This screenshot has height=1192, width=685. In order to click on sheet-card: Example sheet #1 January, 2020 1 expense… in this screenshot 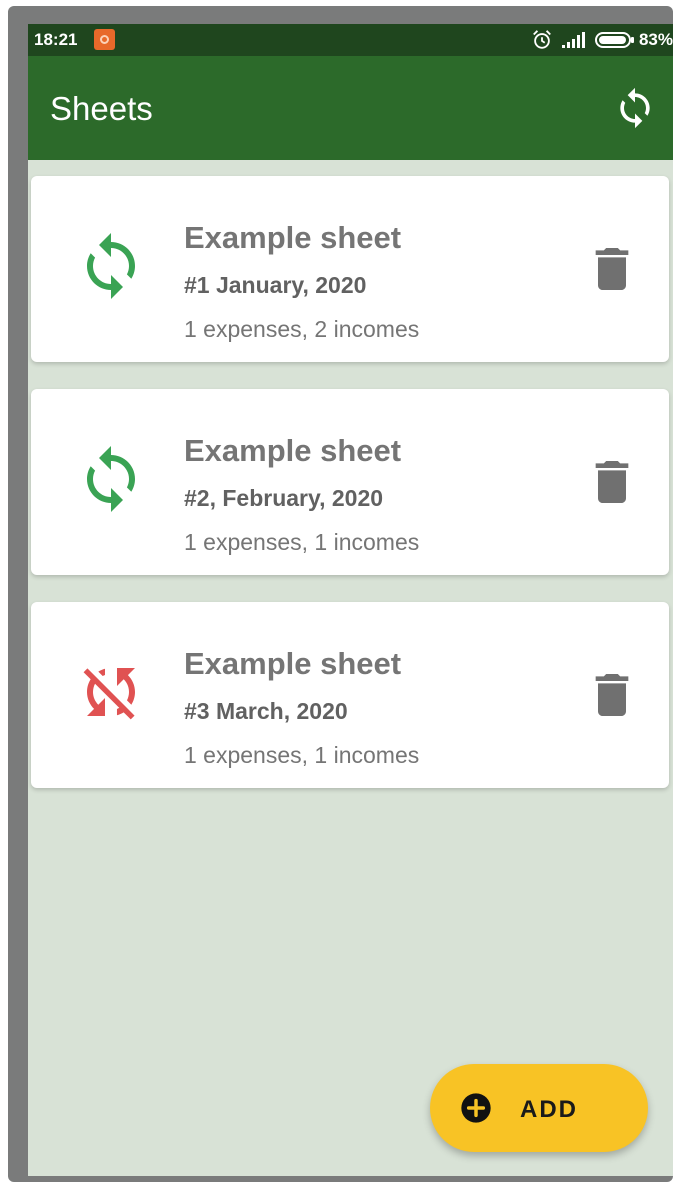, I will do `click(350, 269)`.